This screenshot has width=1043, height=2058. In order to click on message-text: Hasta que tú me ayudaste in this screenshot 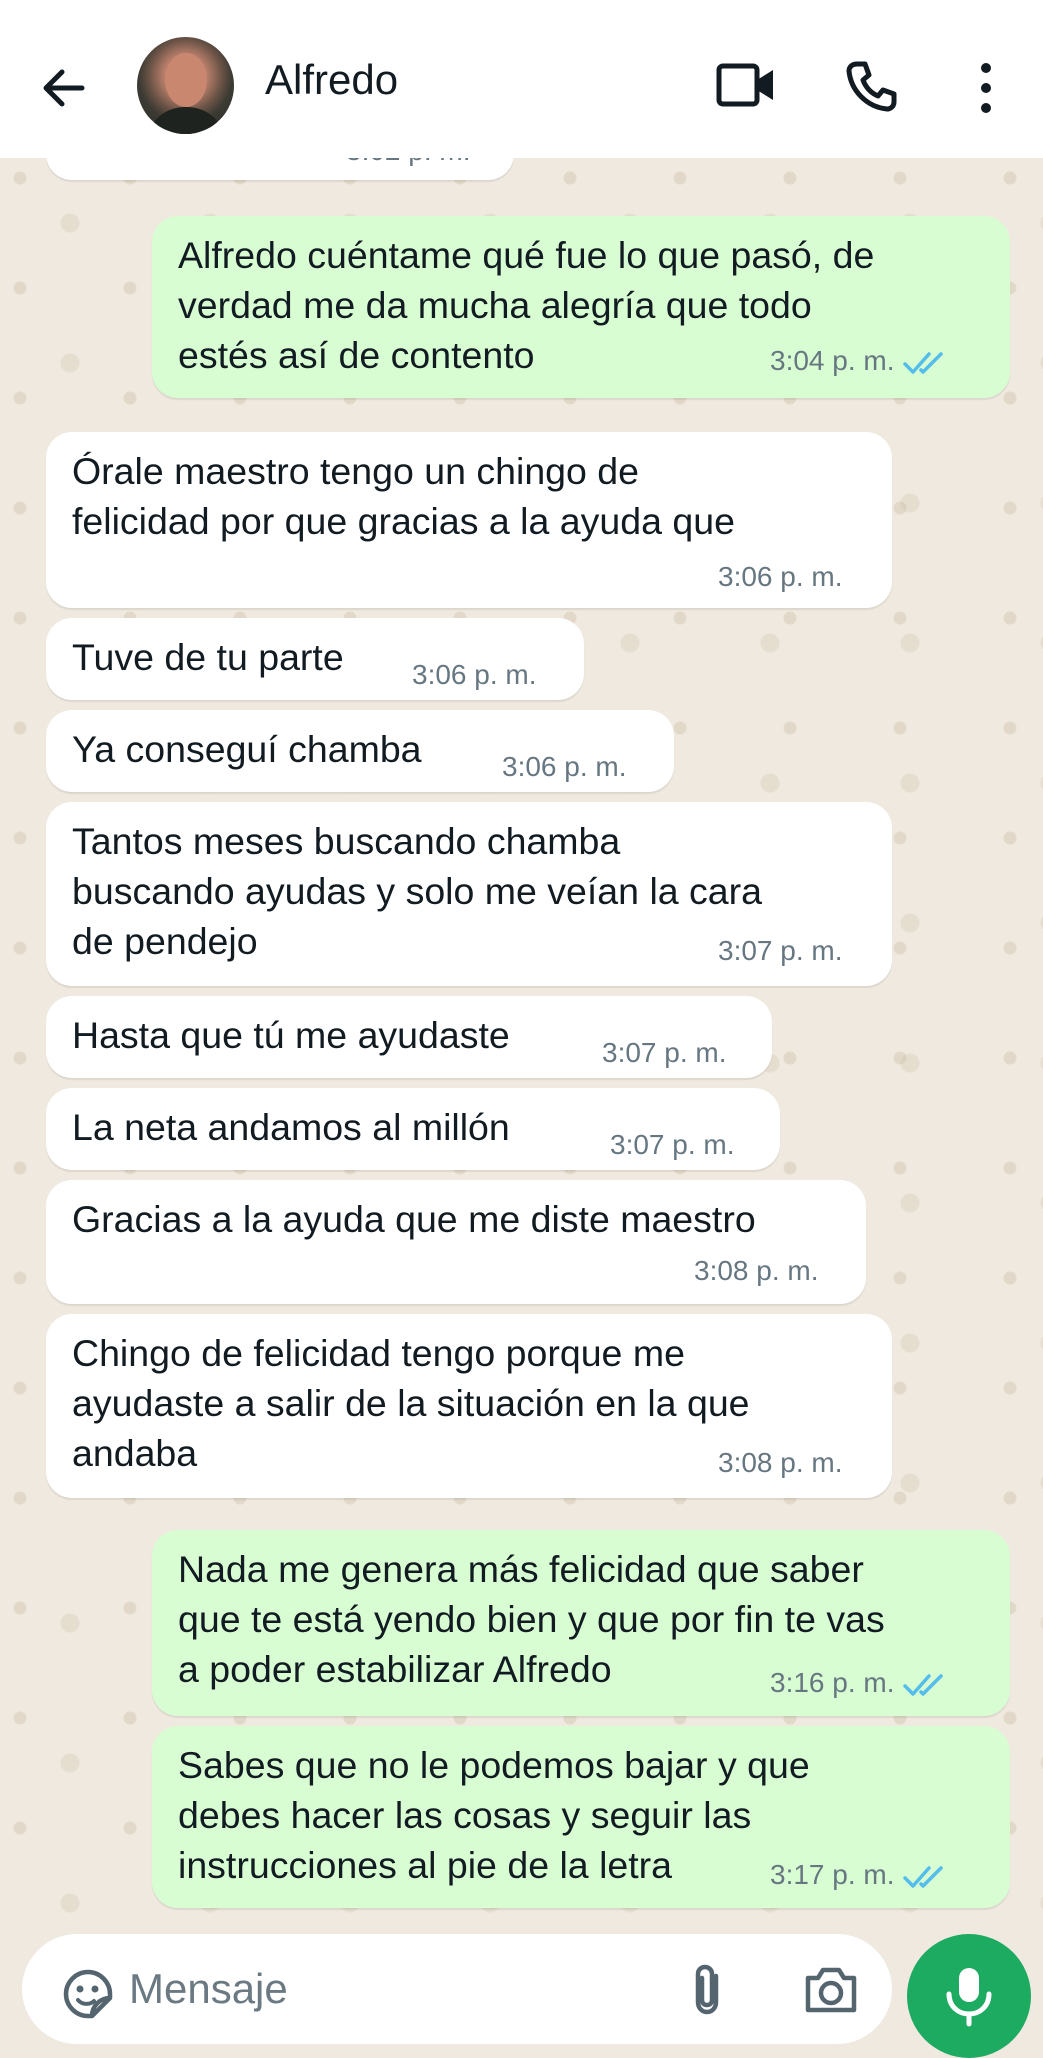, I will do `click(291, 1035)`.